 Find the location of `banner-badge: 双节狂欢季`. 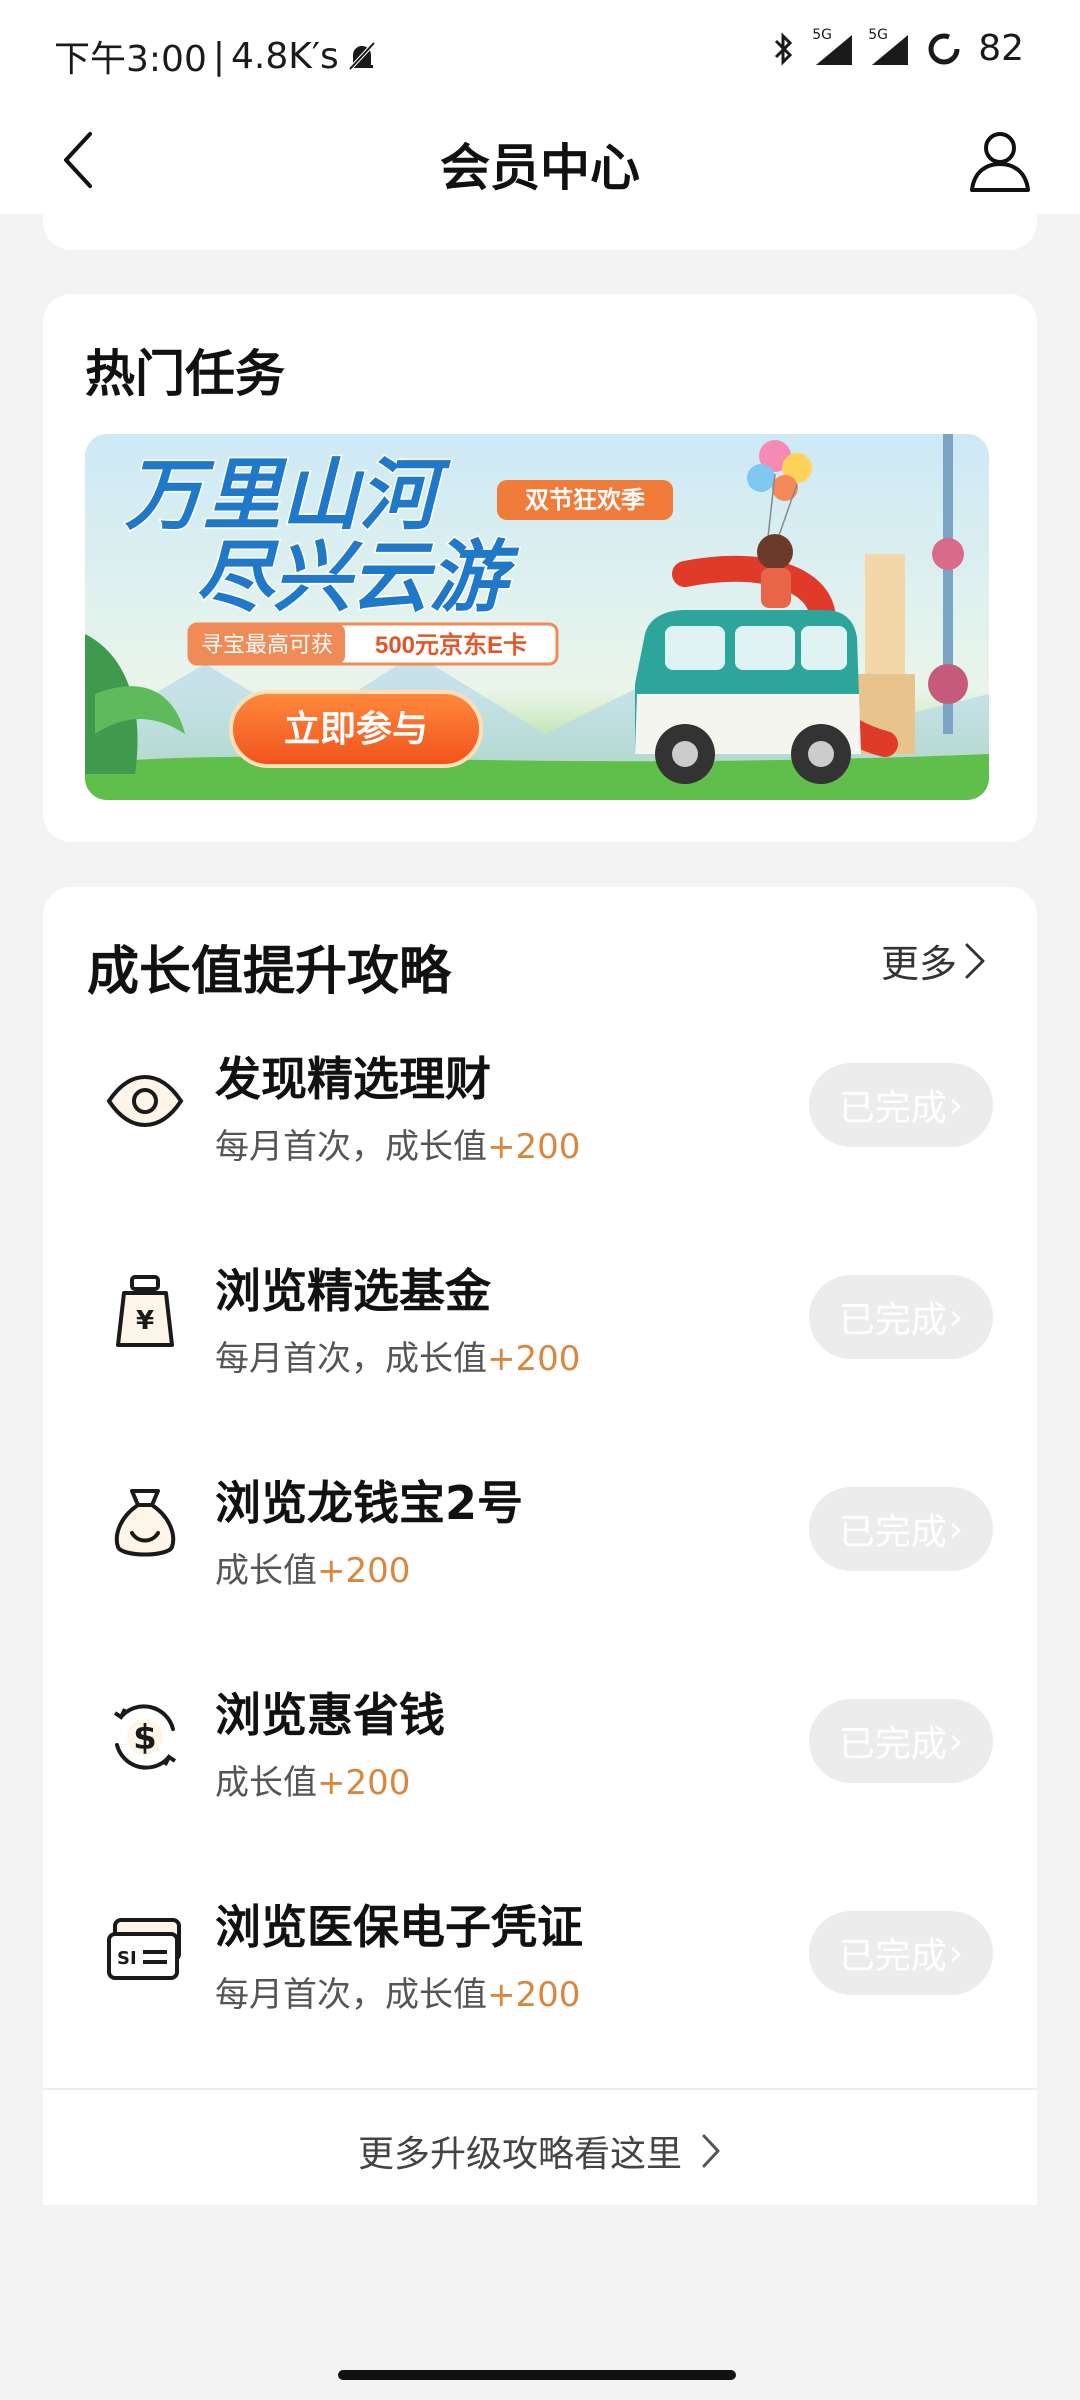

banner-badge: 双节狂欢季 is located at coordinates (585, 500).